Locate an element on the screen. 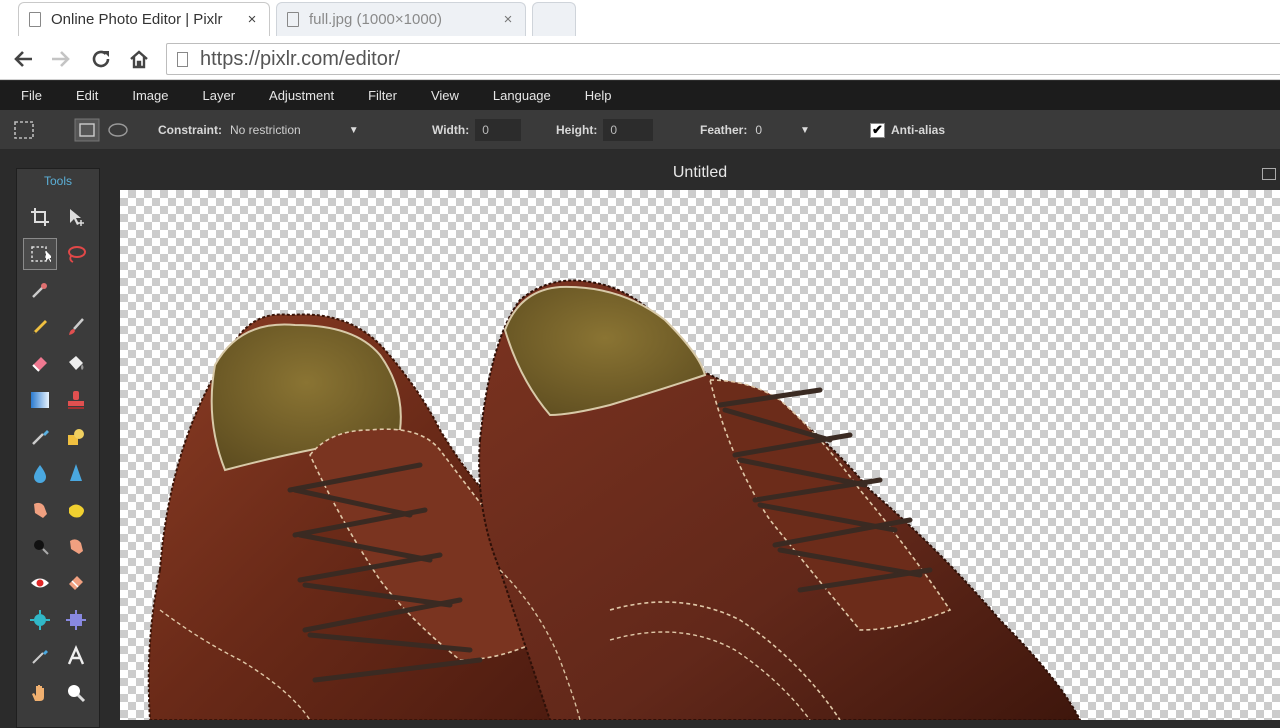 The width and height of the screenshot is (1280, 728). hand-icon is located at coordinates (40, 693).